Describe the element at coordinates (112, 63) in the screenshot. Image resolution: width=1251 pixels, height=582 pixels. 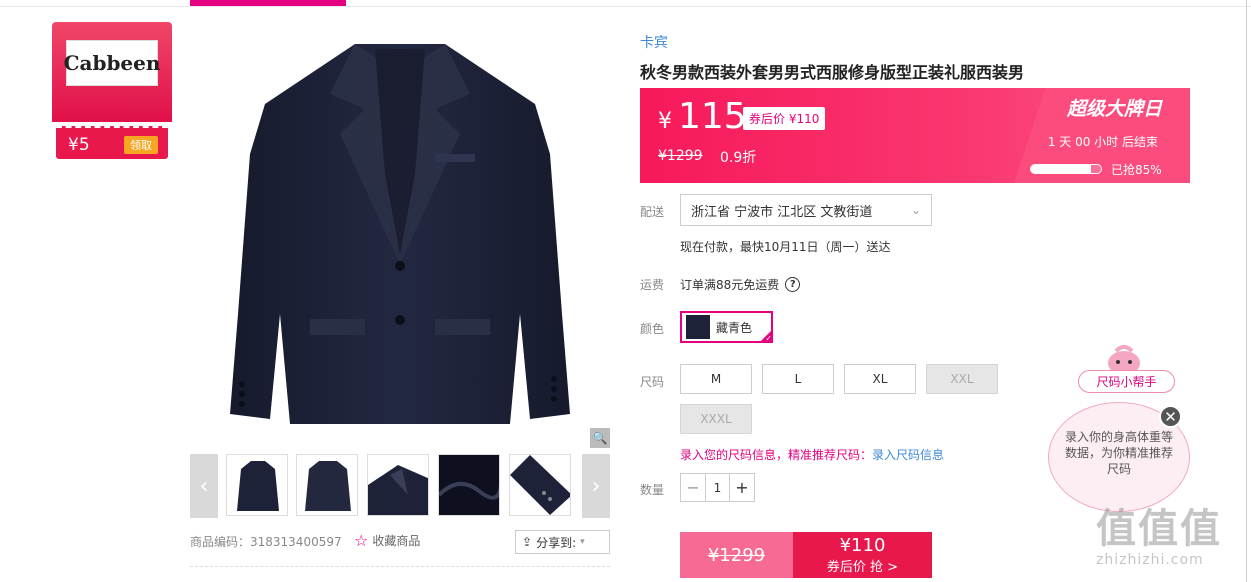
I see `brand-logo: Cabbeen` at that location.